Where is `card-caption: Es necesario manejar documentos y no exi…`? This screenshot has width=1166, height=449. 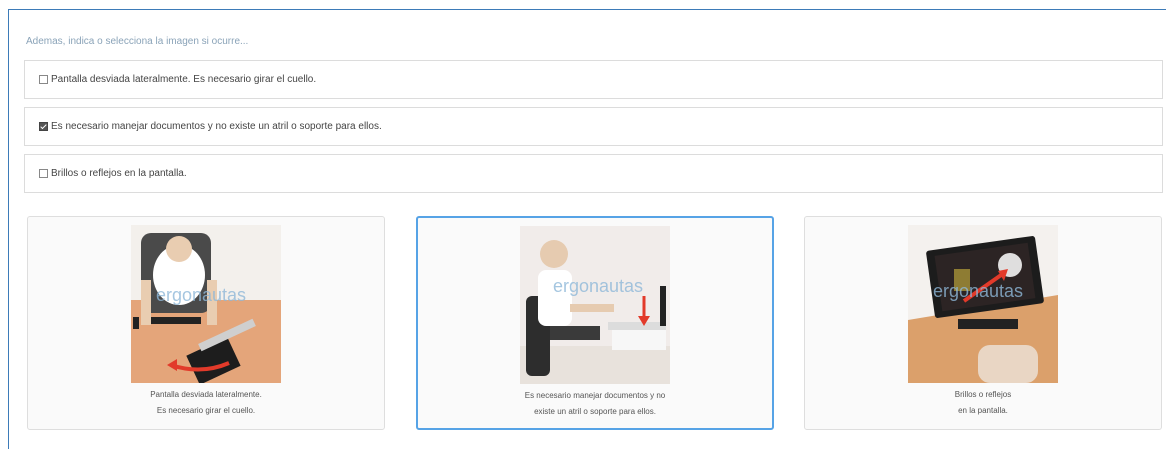
card-caption: Es necesario manejar documentos y no exi… is located at coordinates (595, 404).